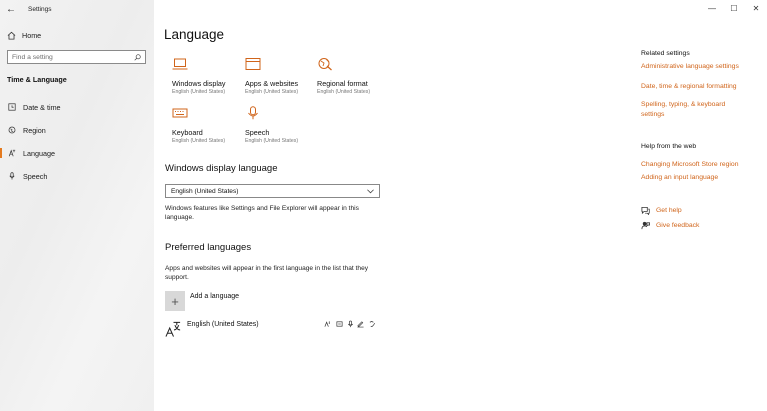 Image resolution: width=767 pixels, height=411 pixels. What do you see at coordinates (339, 324) in the screenshot?
I see `text-to-speech-icon` at bounding box center [339, 324].